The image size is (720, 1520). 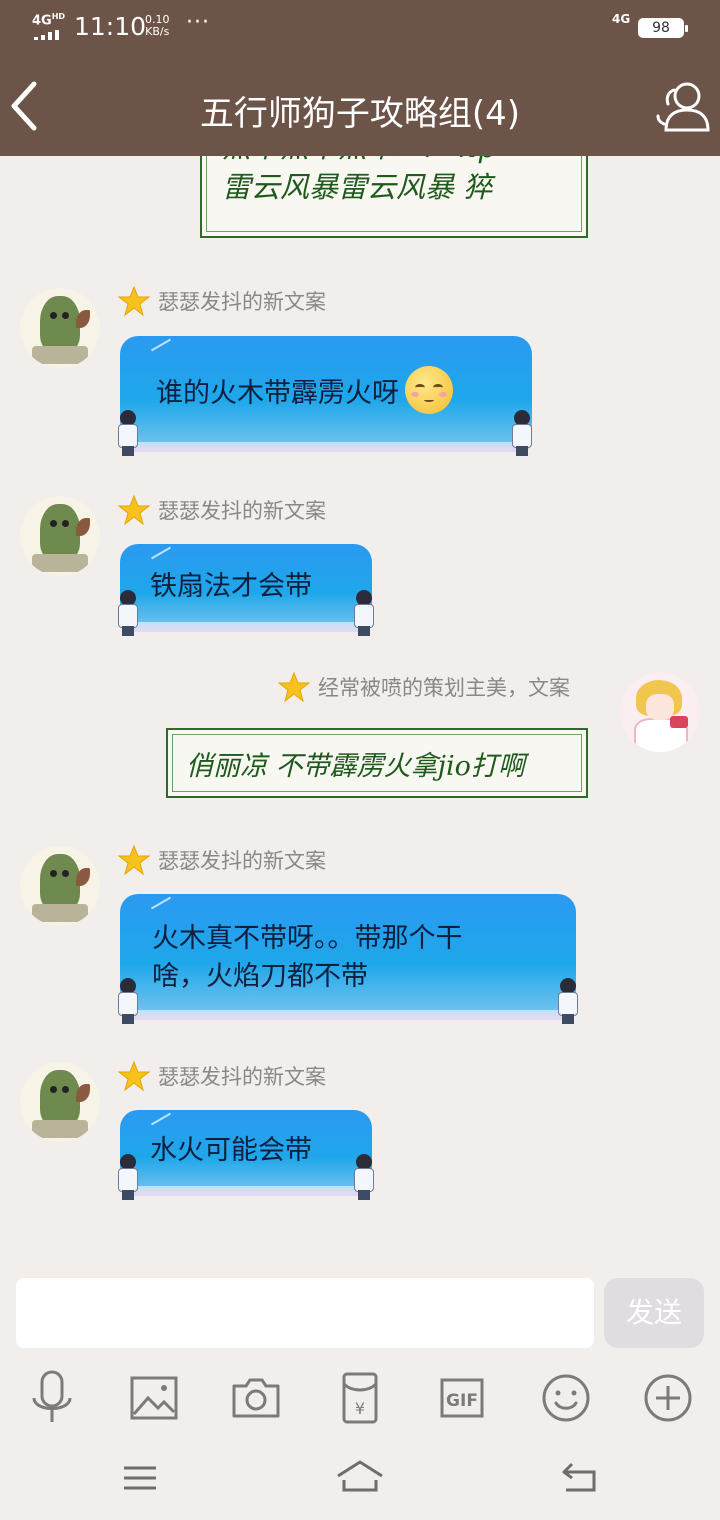 I want to click on message-bubble: 火木真不带呀。。带那个干 啥，火焰刀都不带, so click(x=348, y=959).